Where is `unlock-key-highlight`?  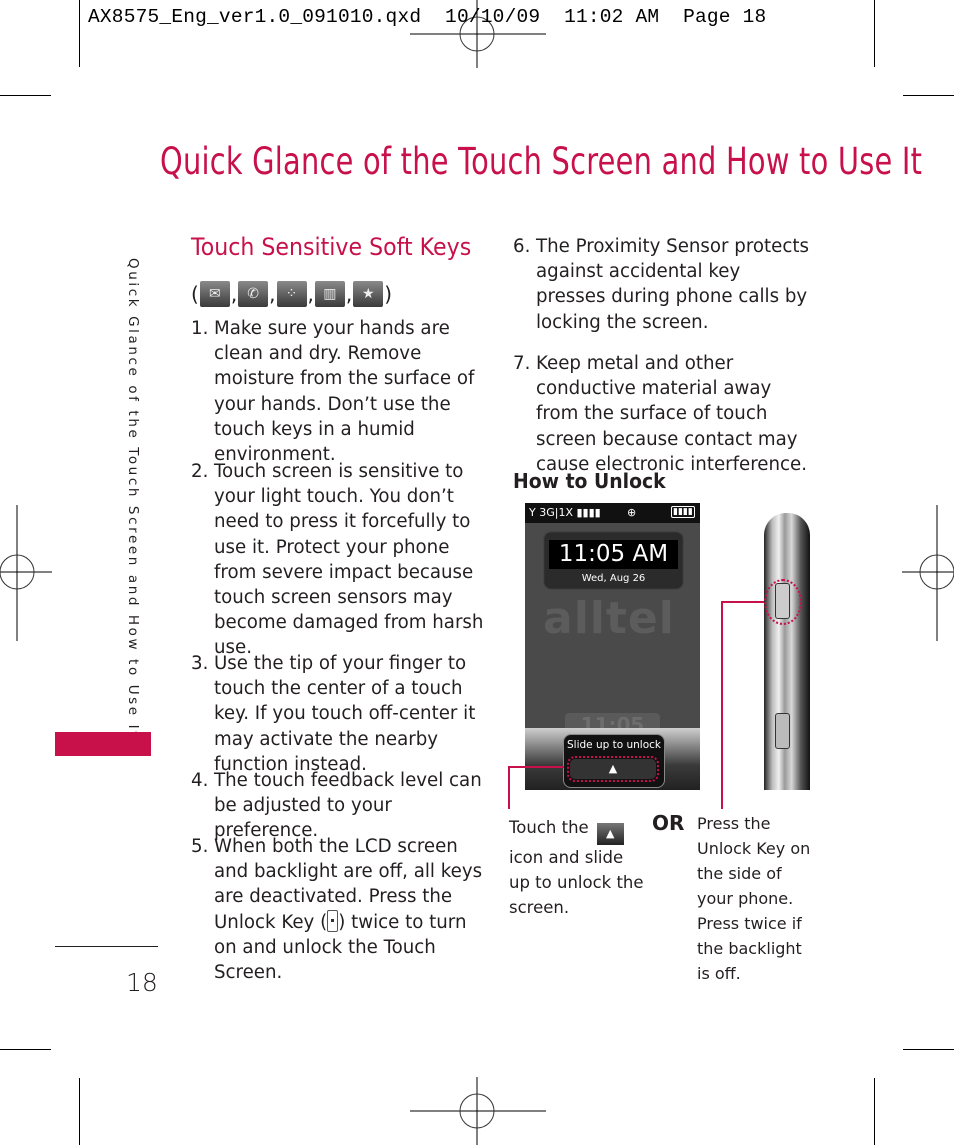 unlock-key-highlight is located at coordinates (783, 602).